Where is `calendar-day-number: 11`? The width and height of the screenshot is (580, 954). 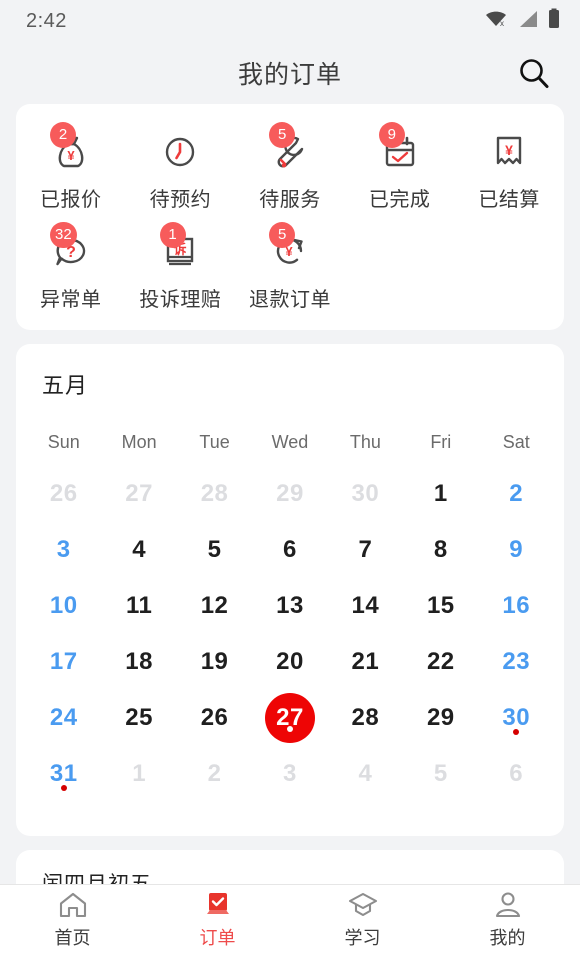
calendar-day-number: 11 is located at coordinates (139, 605).